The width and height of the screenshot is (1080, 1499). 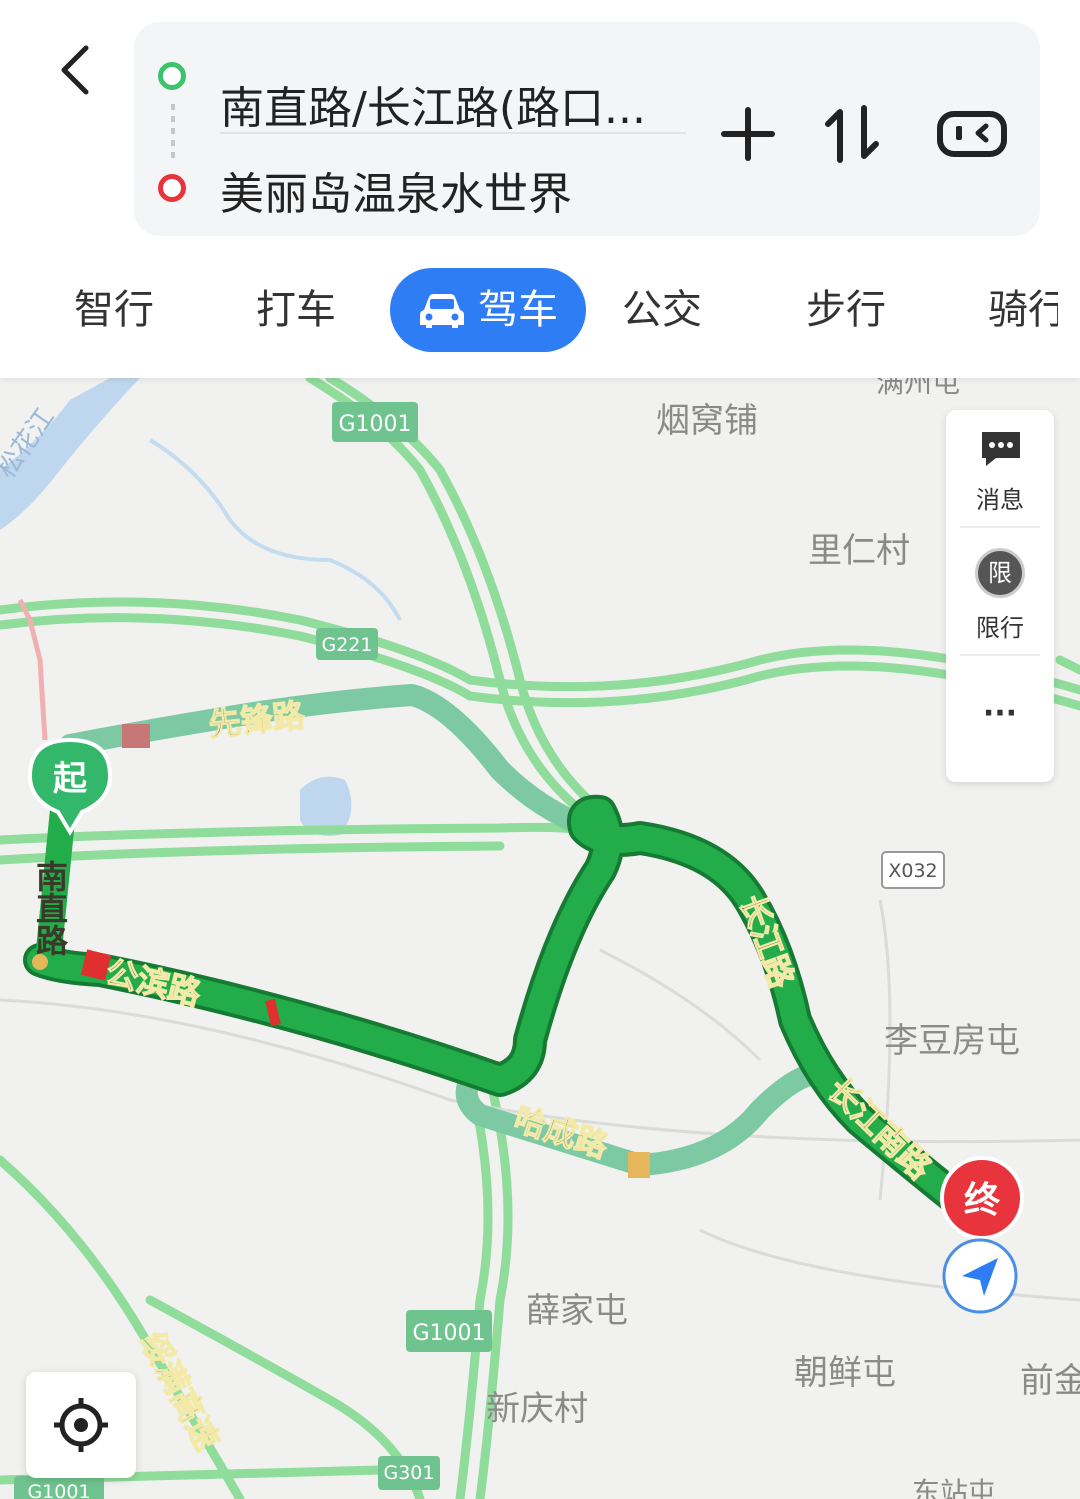 What do you see at coordinates (859, 551) in the screenshot?
I see `place-label: 里仁村` at bounding box center [859, 551].